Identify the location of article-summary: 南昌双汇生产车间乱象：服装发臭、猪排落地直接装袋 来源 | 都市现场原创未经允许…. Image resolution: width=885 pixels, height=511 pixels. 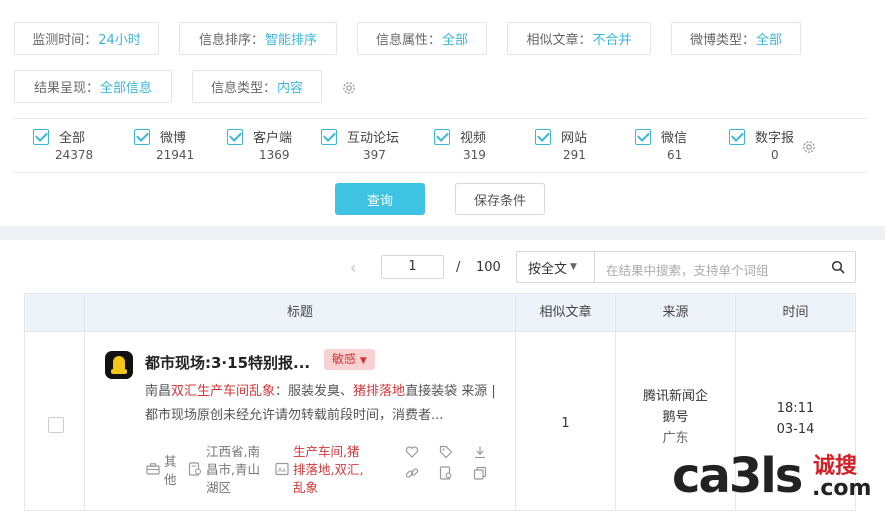
(325, 404).